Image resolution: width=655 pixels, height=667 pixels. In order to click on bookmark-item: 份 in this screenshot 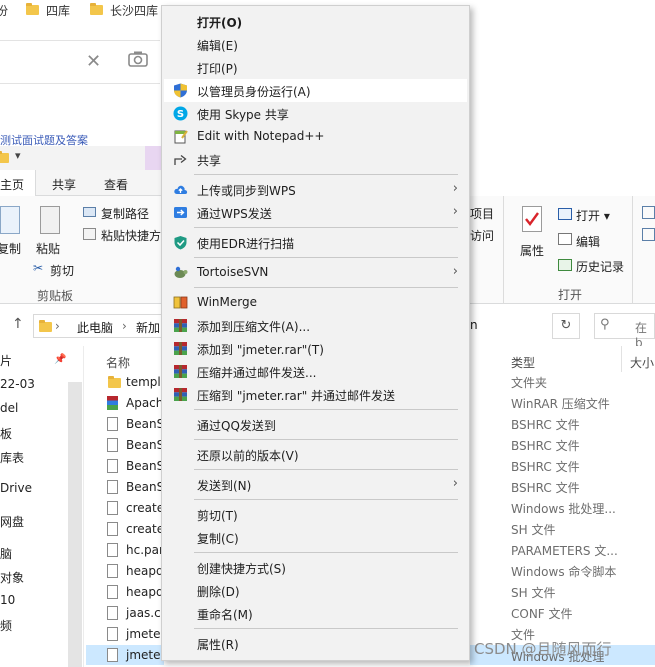, I will do `click(4, 10)`.